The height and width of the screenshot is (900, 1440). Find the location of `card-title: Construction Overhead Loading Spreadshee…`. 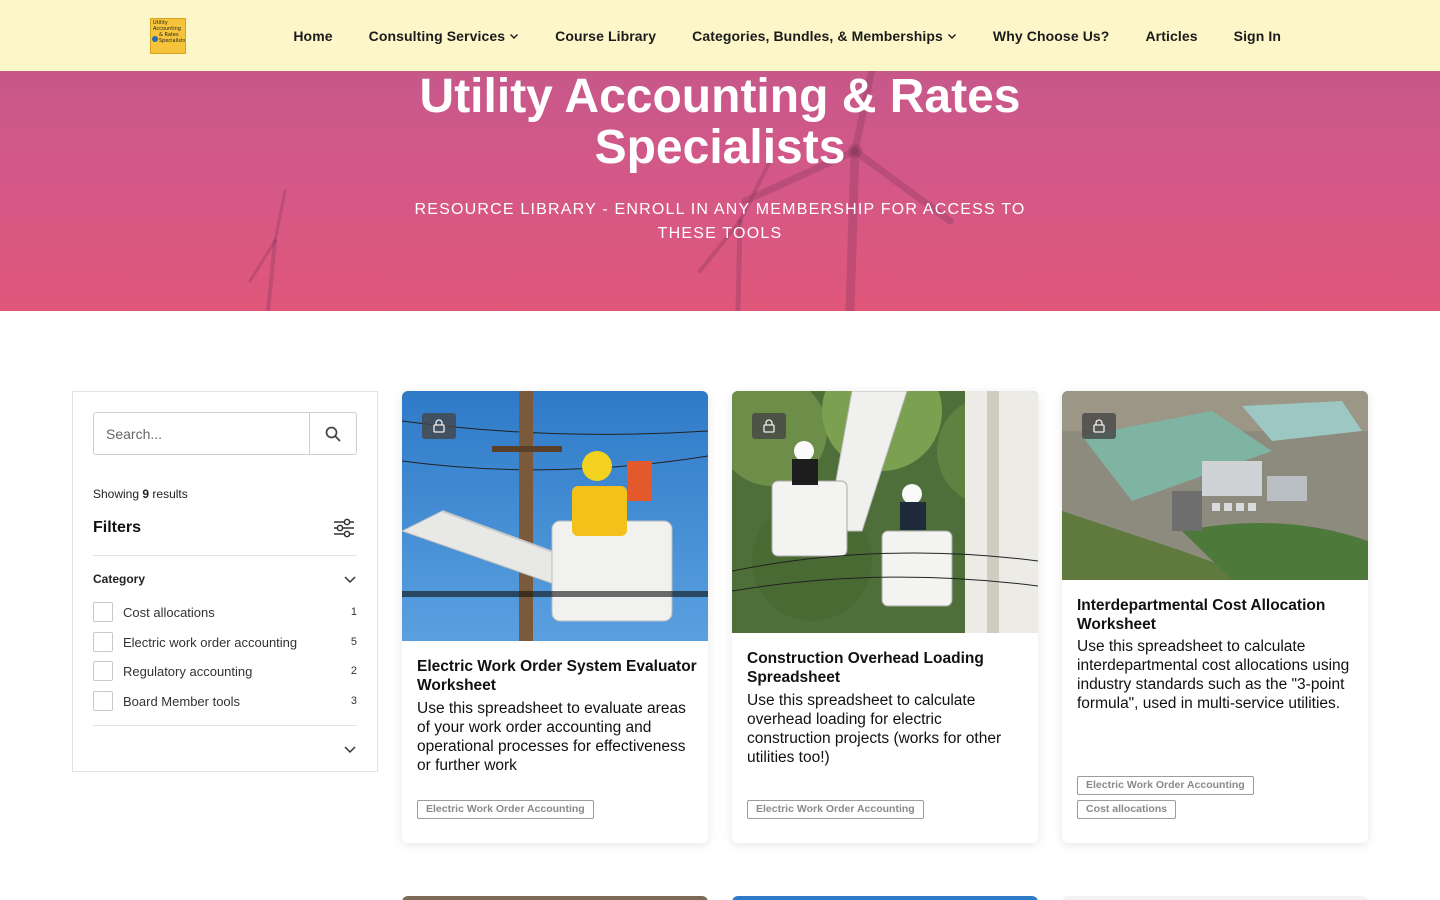

card-title: Construction Overhead Loading Spreadshee… is located at coordinates (887, 668).